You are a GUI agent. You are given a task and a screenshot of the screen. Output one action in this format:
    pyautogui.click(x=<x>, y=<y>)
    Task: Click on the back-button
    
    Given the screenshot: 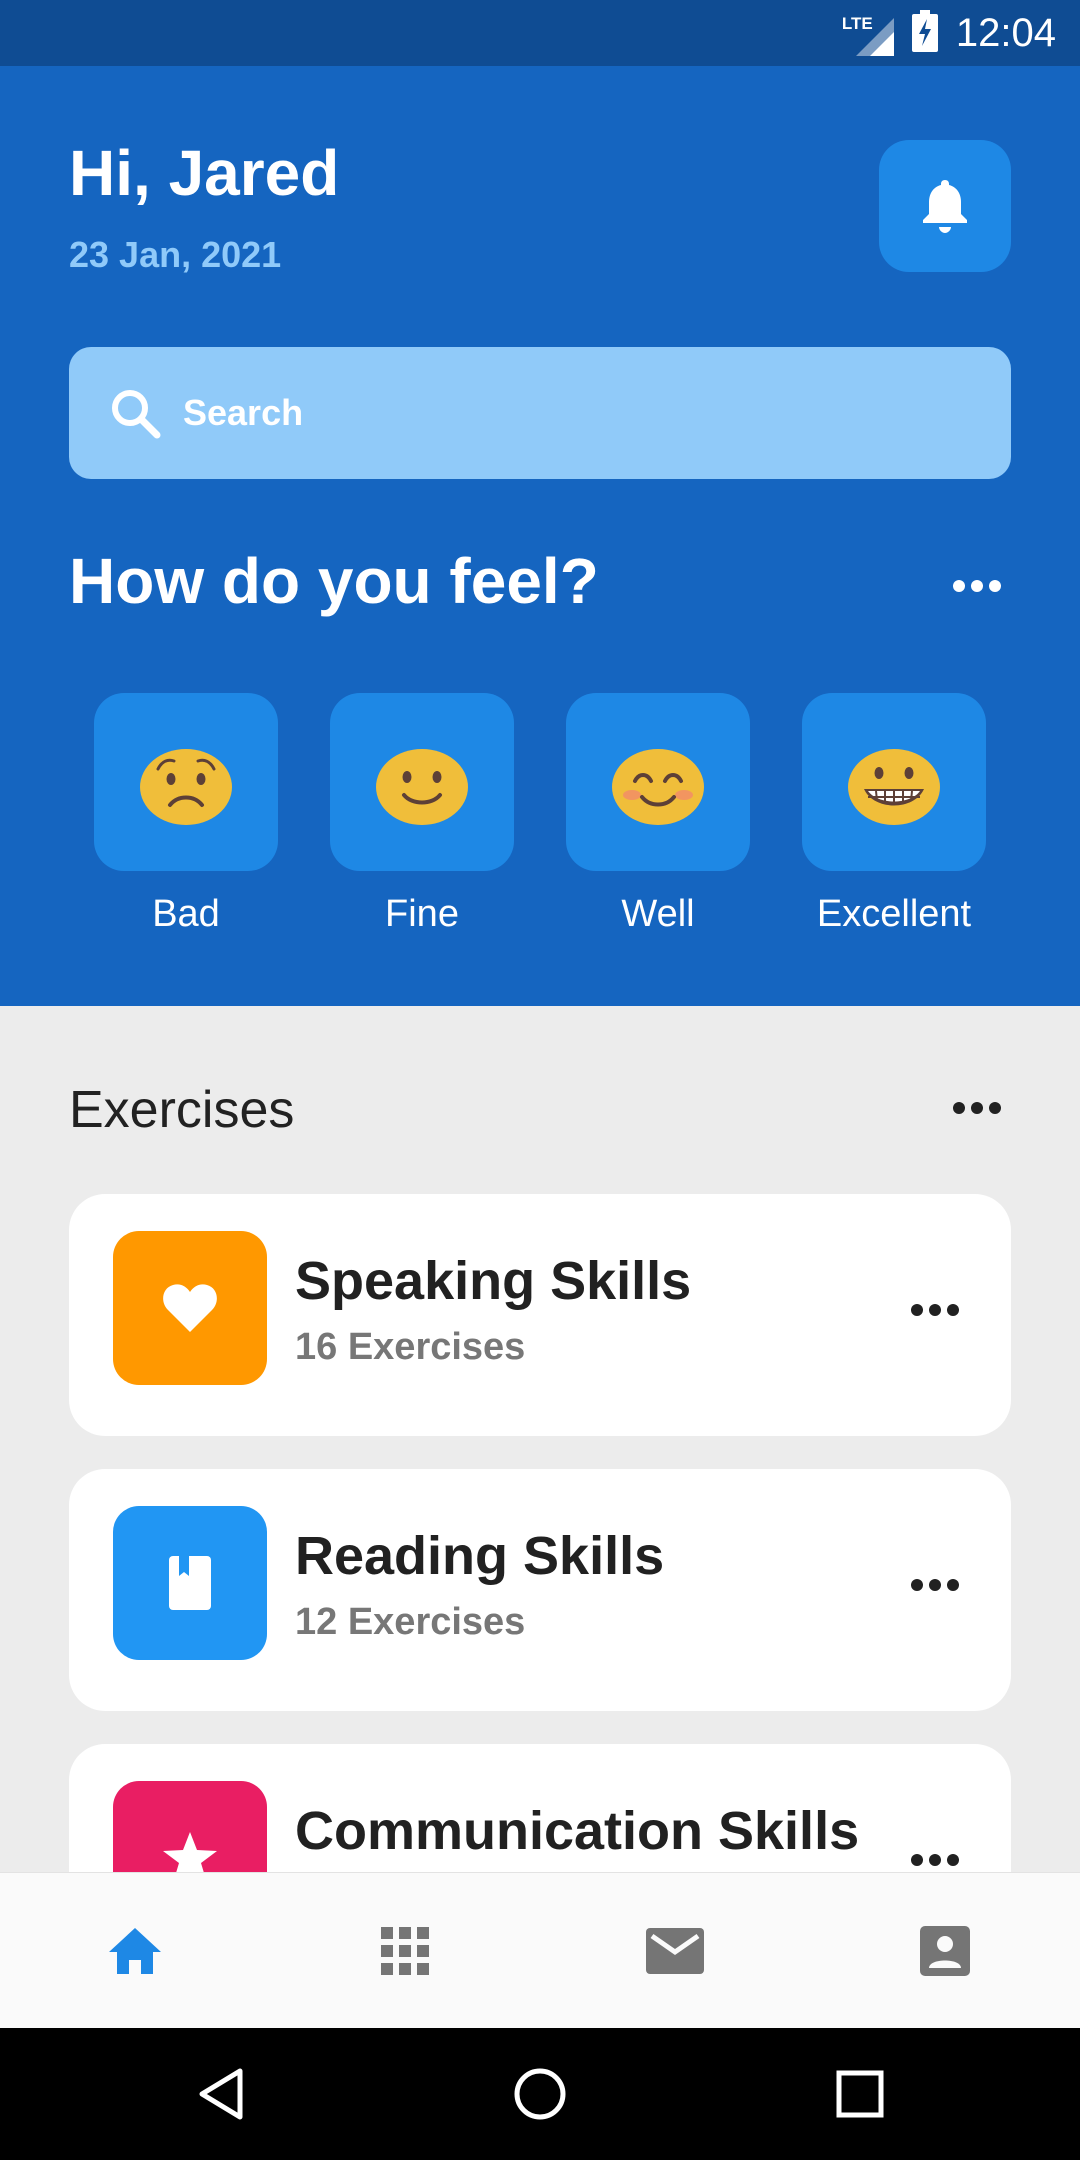 What is the action you would take?
    pyautogui.click(x=221, y=2094)
    